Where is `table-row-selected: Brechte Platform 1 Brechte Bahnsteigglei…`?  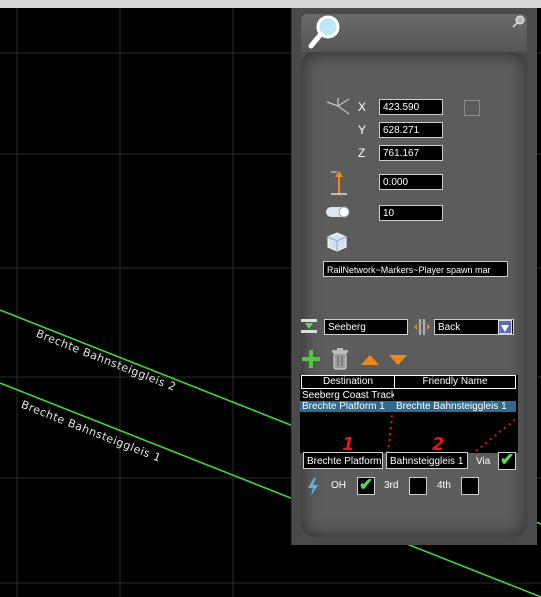 table-row-selected: Brechte Platform 1 Brechte Bahnsteigglei… is located at coordinates (408, 406).